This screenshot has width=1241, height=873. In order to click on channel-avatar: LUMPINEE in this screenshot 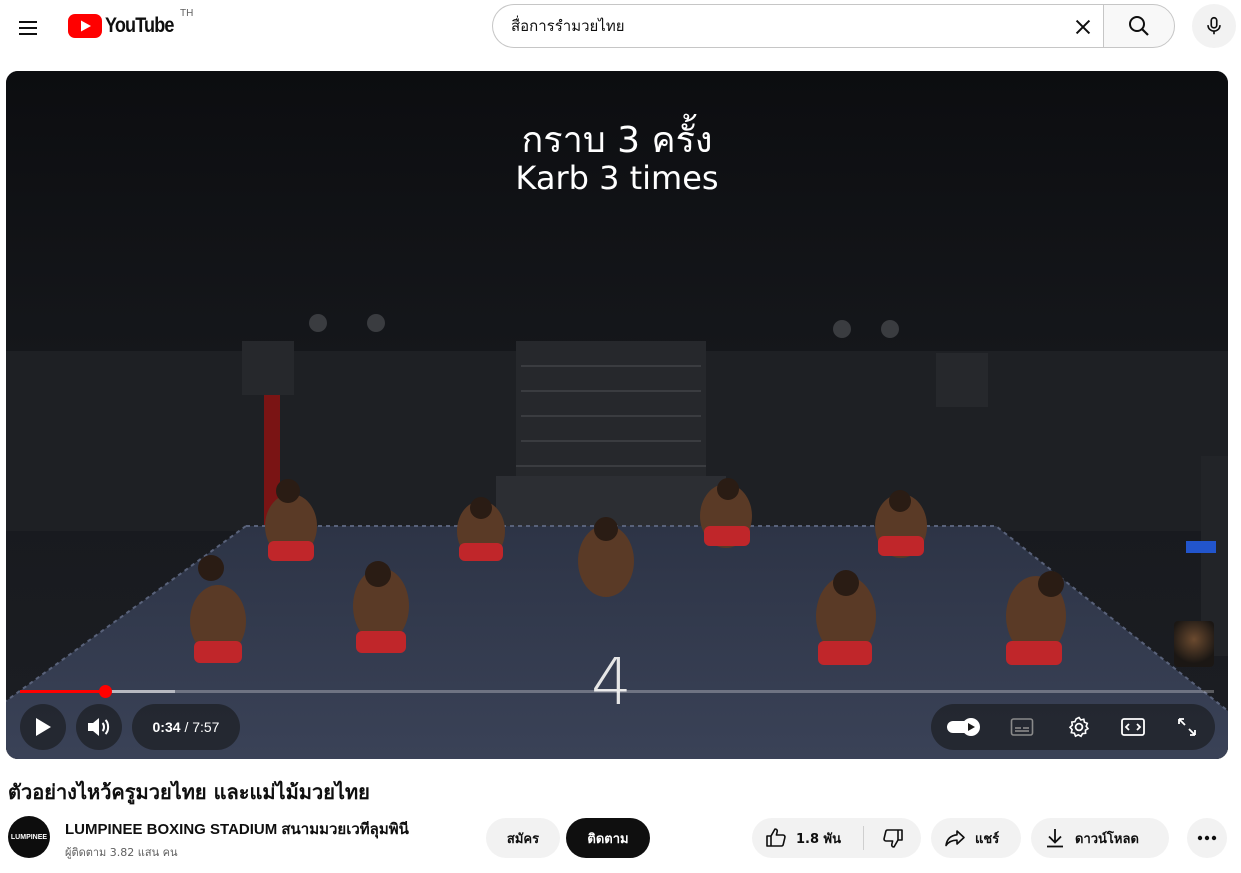, I will do `click(29, 837)`.